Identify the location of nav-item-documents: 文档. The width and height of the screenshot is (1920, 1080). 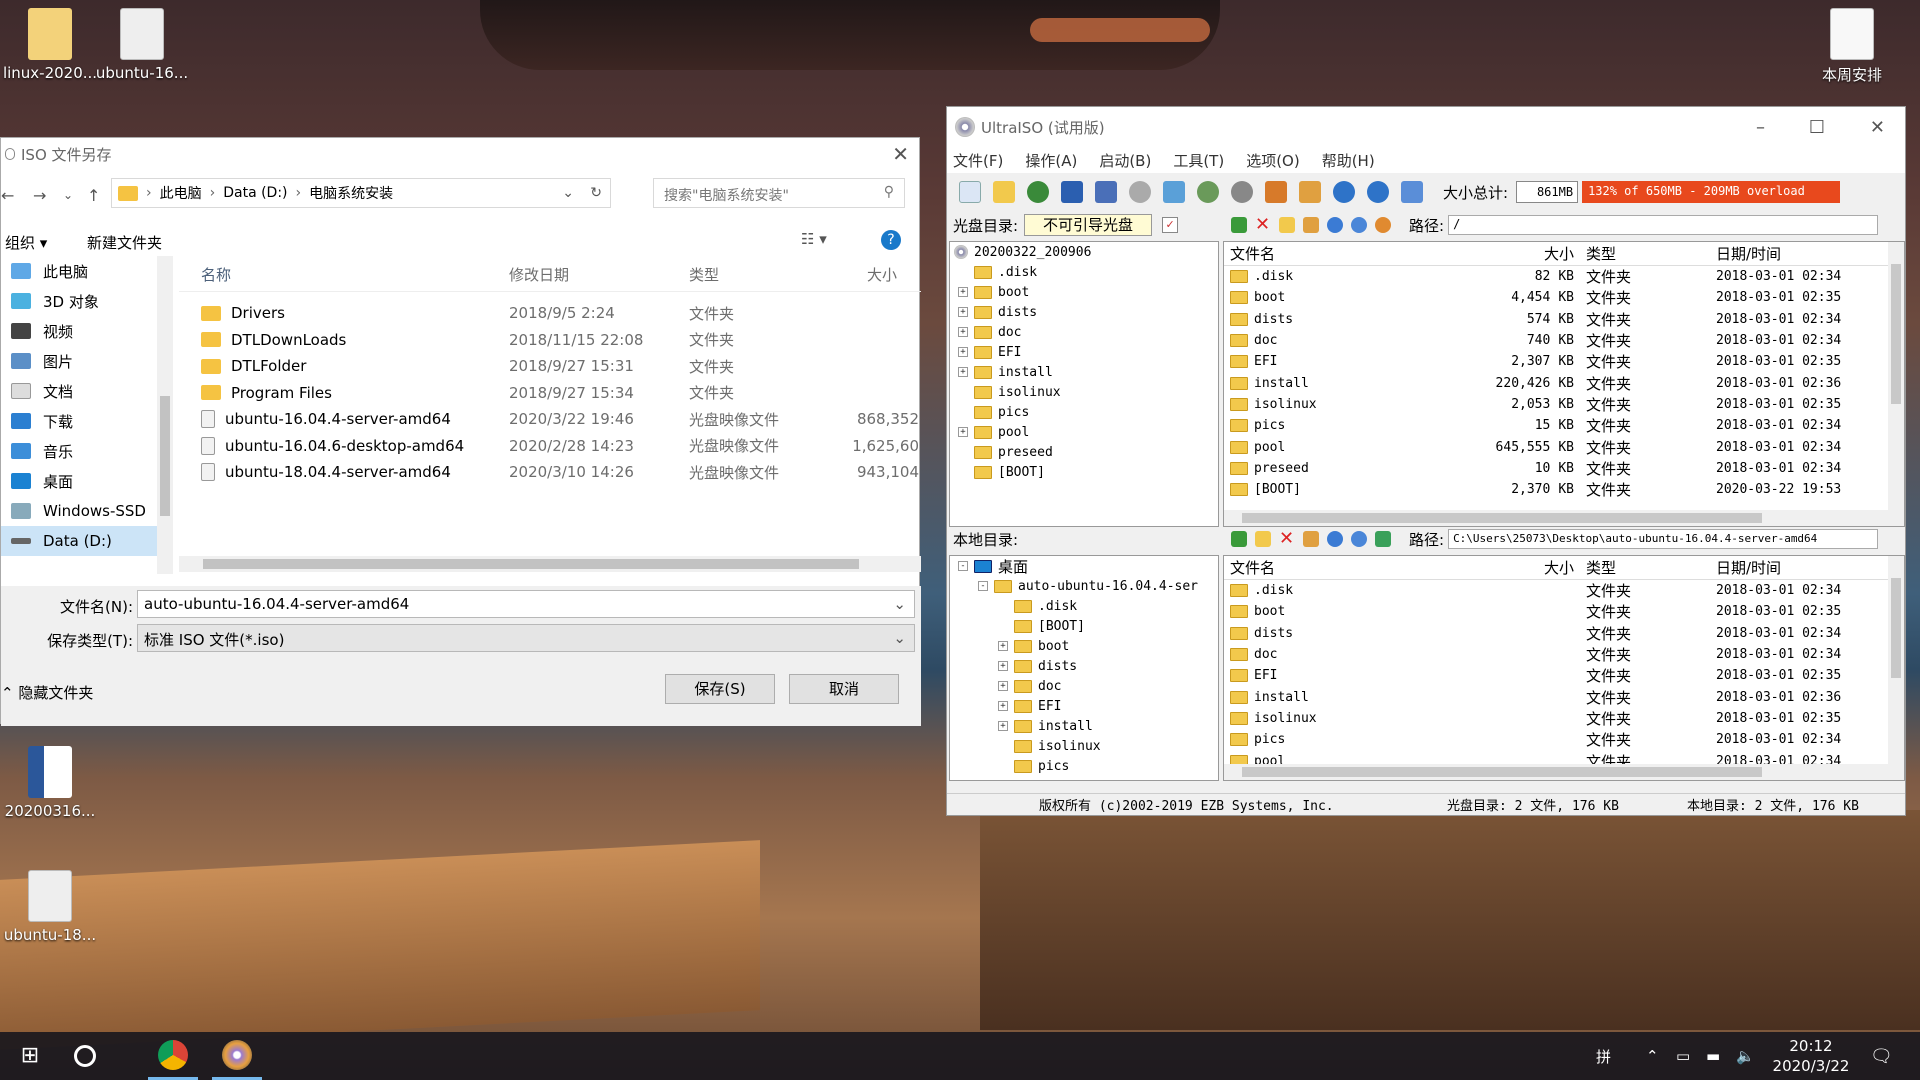
(80, 391).